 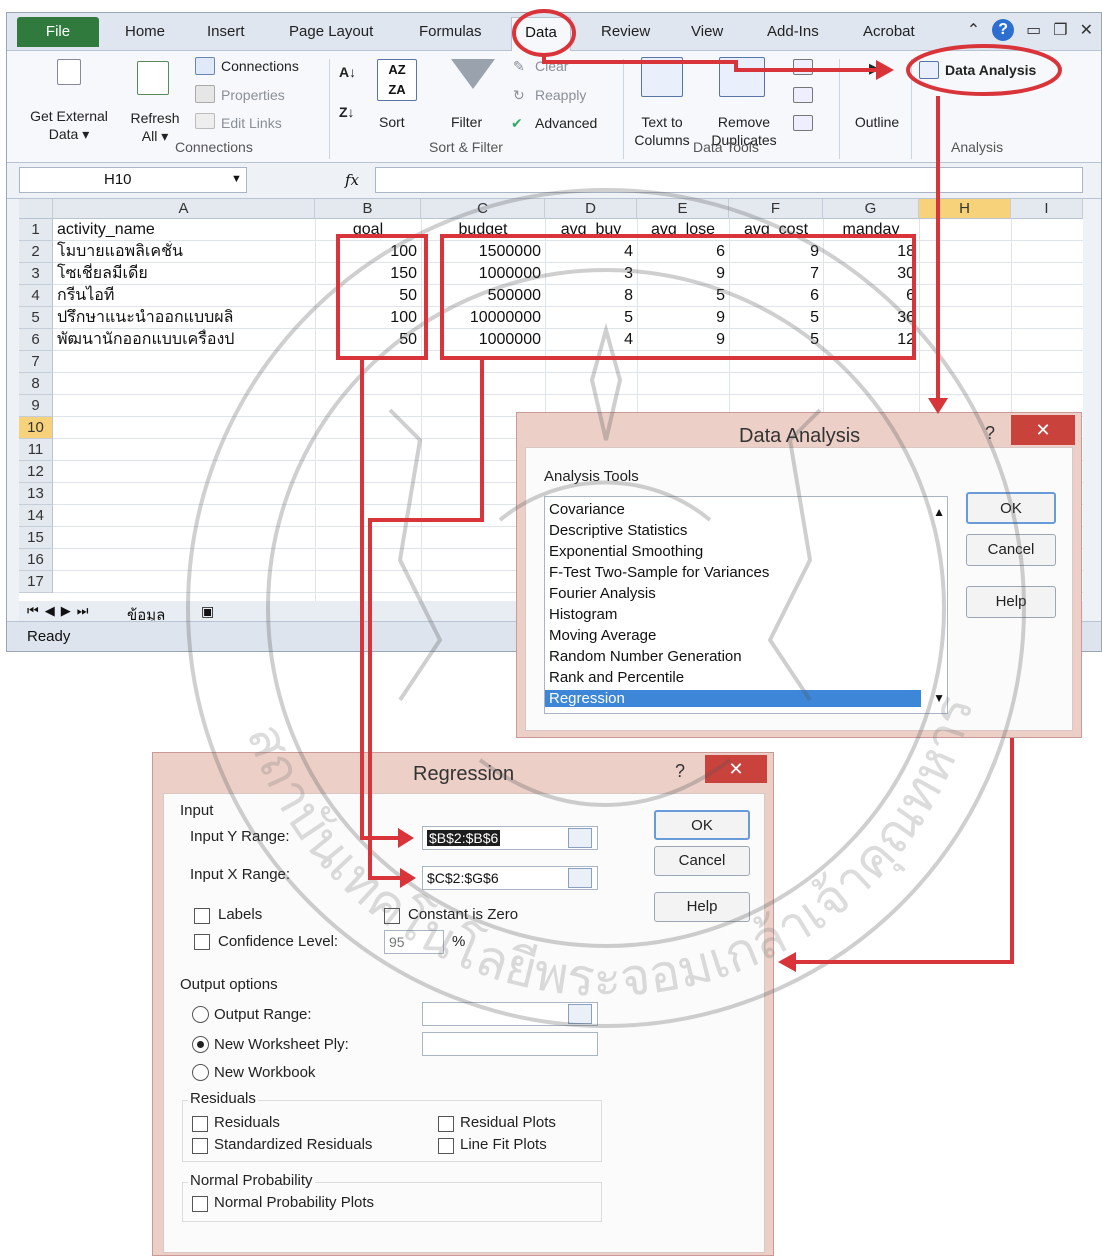 I want to click on table-cell: 30, so click(x=871, y=274).